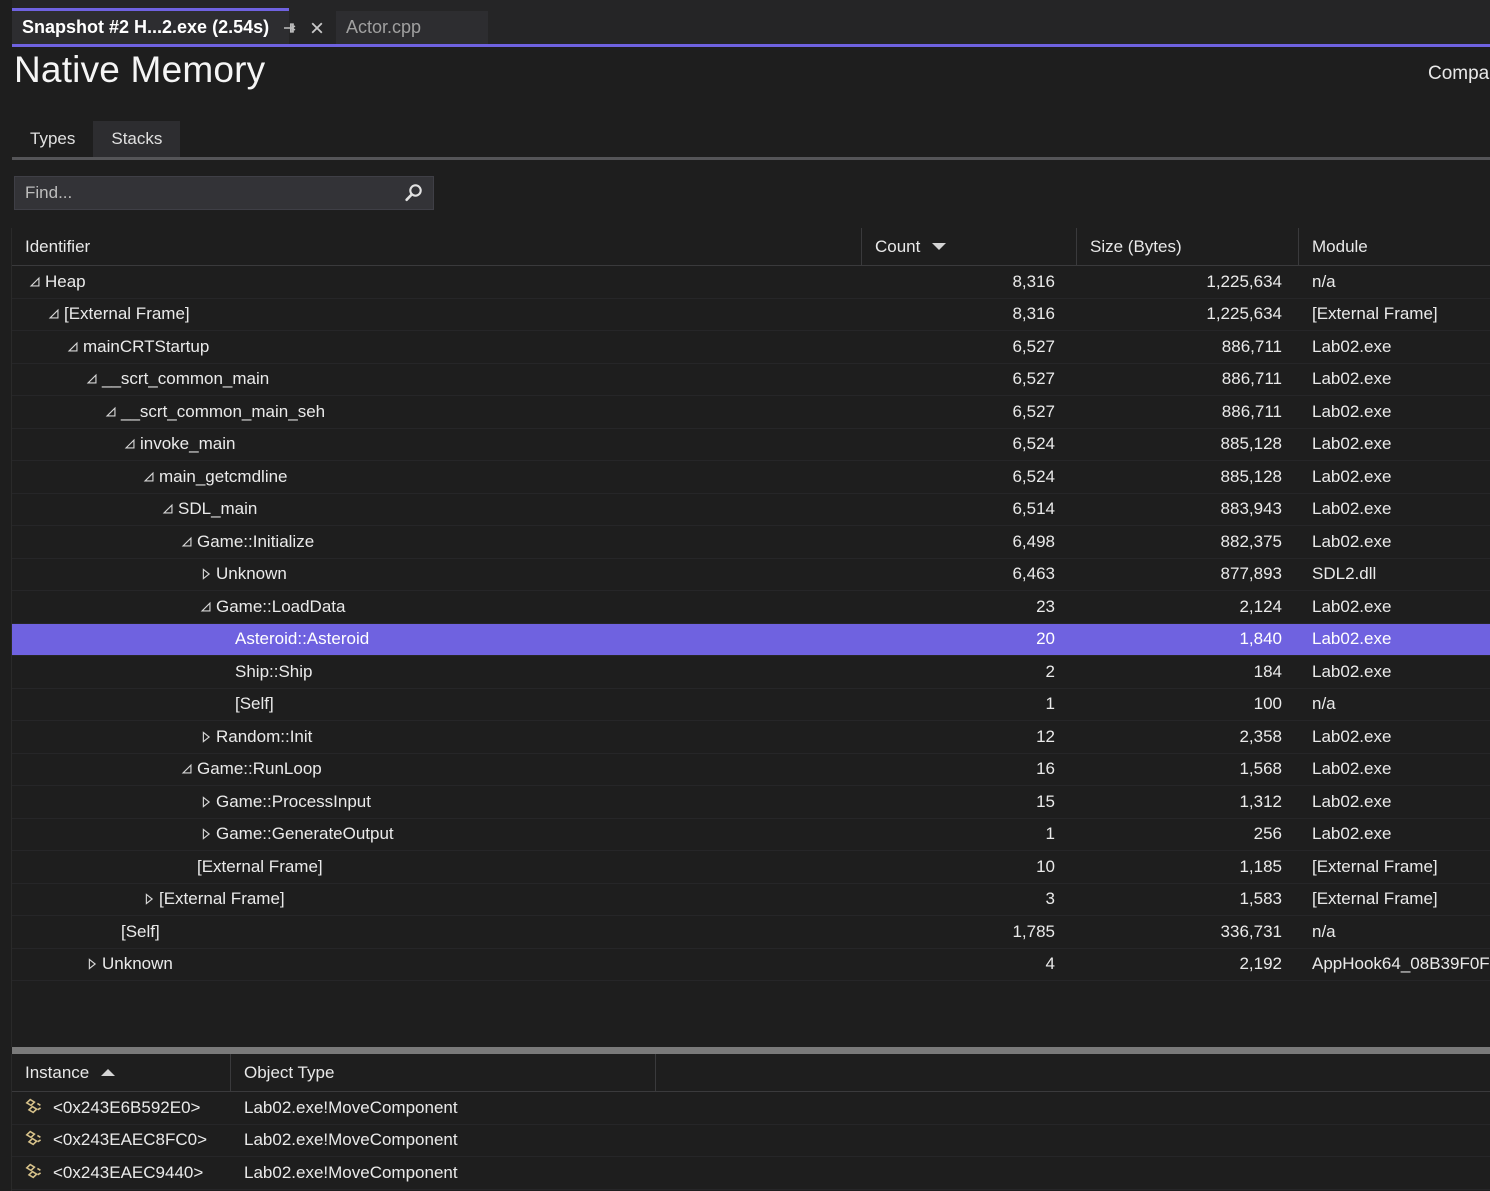 The height and width of the screenshot is (1191, 1490). I want to click on cell-size: 1,225,634, so click(1244, 314).